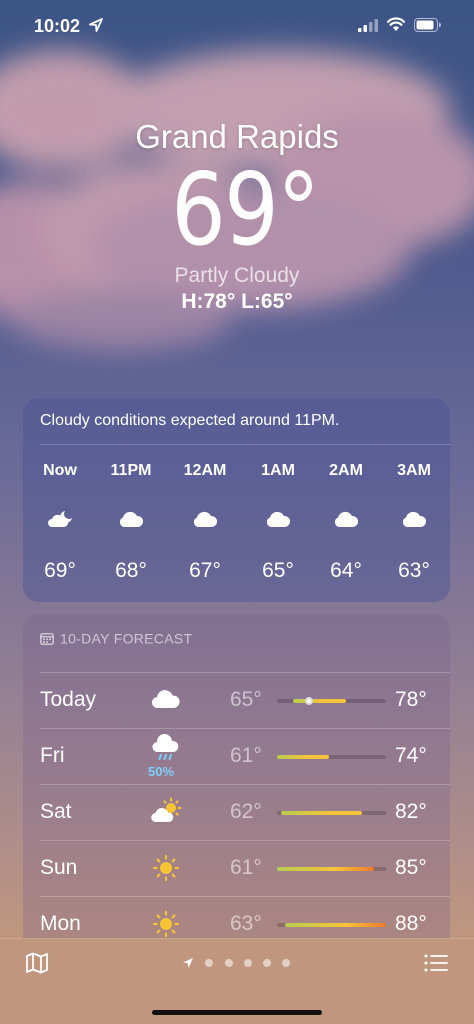 The image size is (474, 1024). What do you see at coordinates (411, 755) in the screenshot?
I see `forecast-high: 74°` at bounding box center [411, 755].